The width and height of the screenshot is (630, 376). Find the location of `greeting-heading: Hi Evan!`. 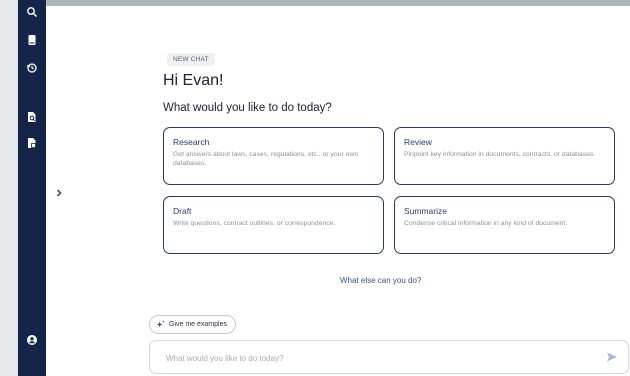

greeting-heading: Hi Evan! is located at coordinates (193, 80).